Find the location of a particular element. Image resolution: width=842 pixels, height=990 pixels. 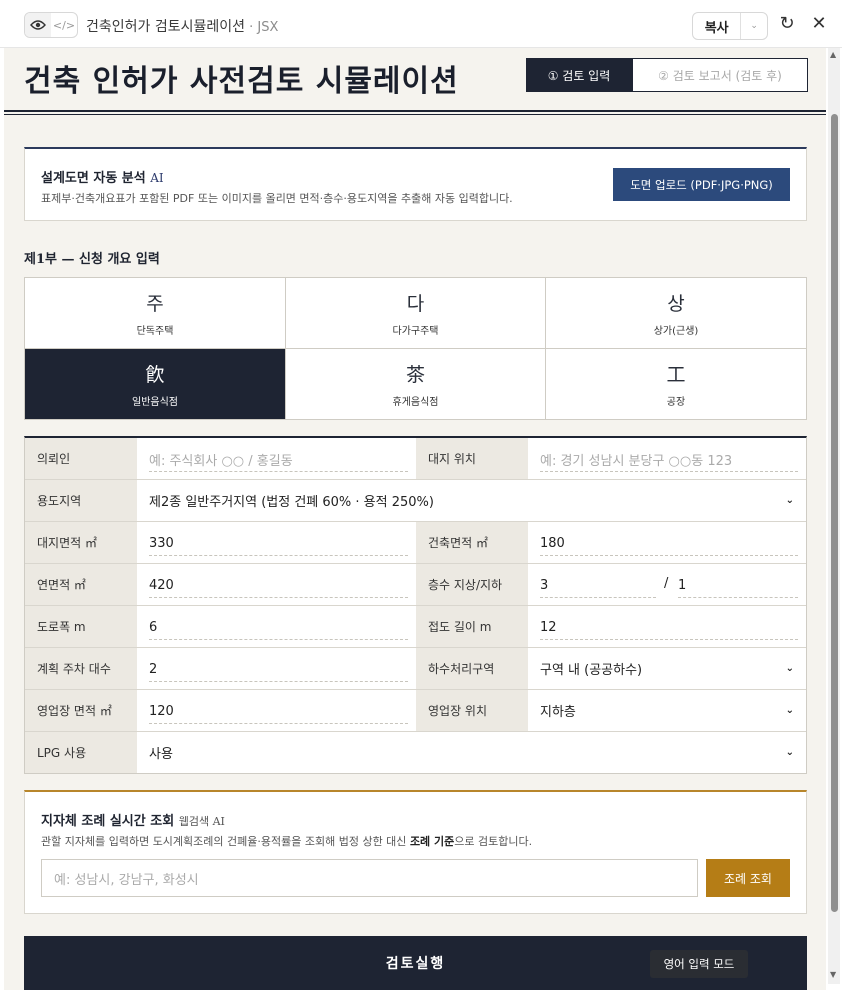

type-label: 공장 is located at coordinates (676, 402).